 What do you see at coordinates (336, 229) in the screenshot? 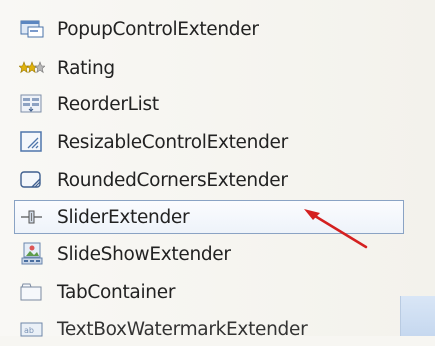
I see `annotation-arrow` at bounding box center [336, 229].